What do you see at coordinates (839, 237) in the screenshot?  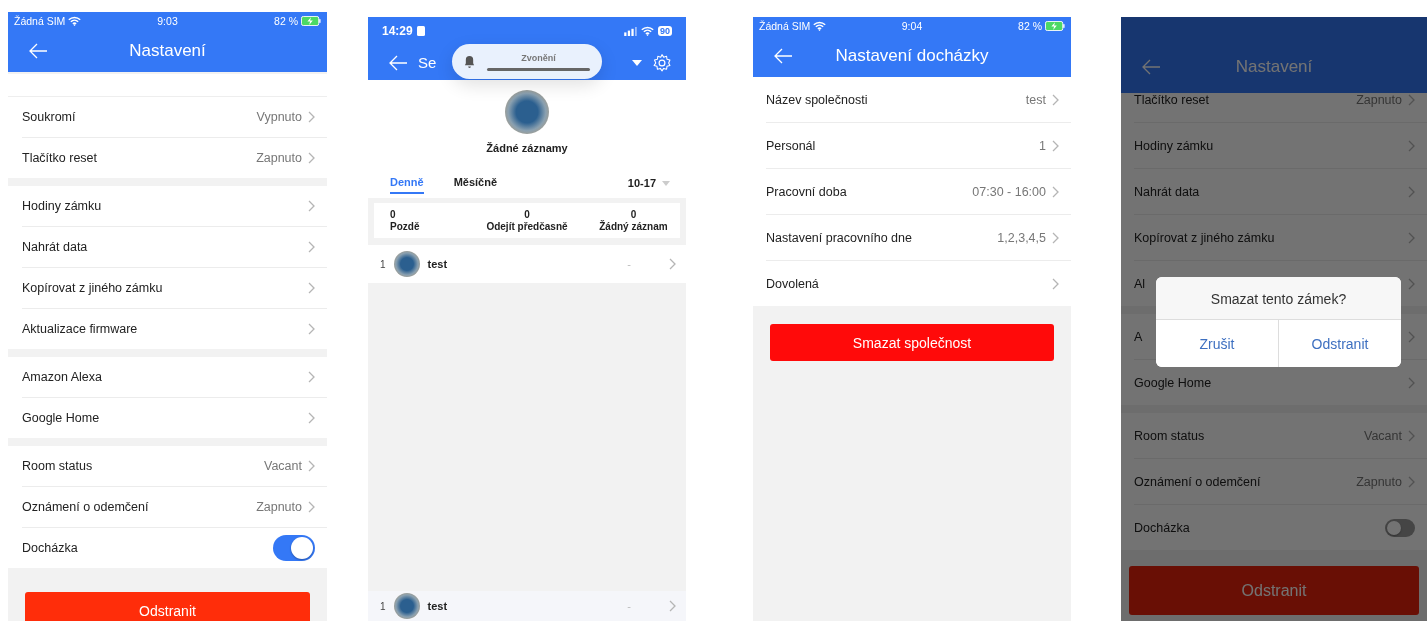 I see `setting-label: Nastavení pracovního dne` at bounding box center [839, 237].